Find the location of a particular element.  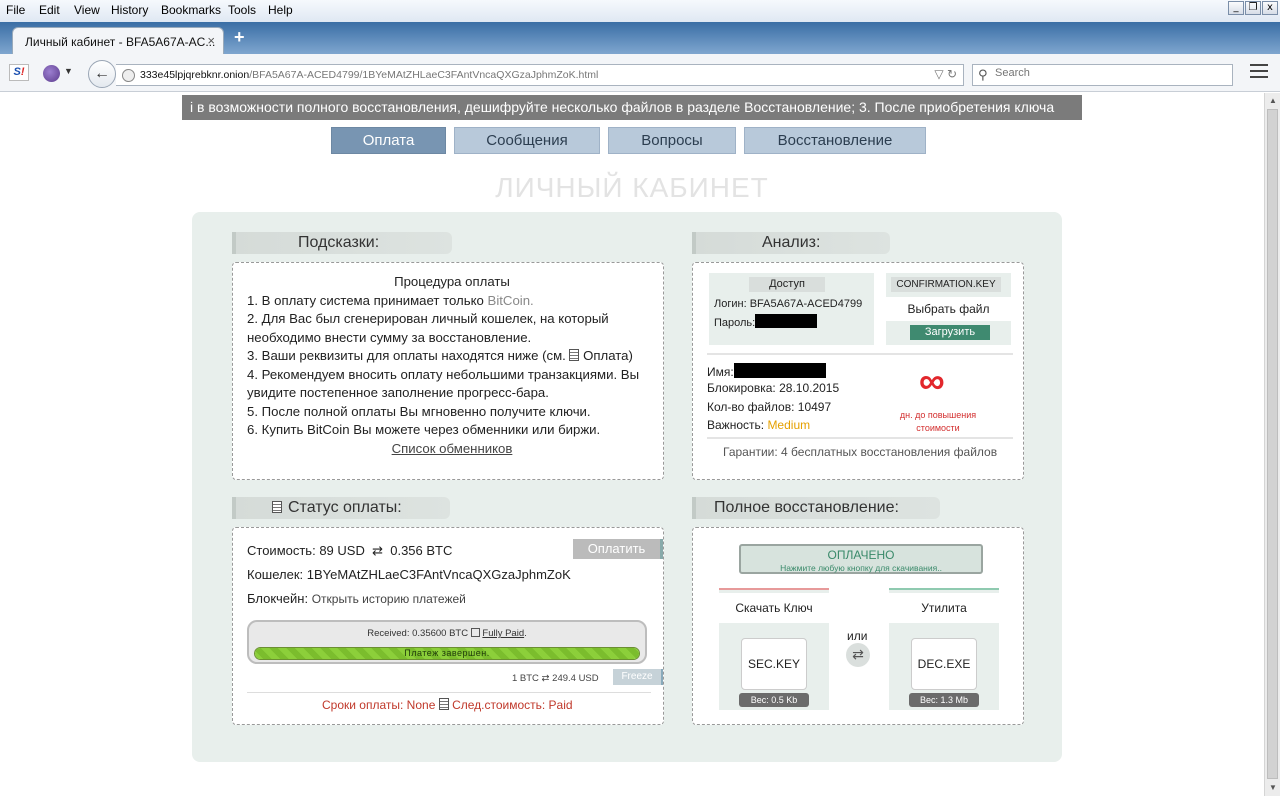

payment-terms: Сроки оплаты: None is located at coordinates (379, 705).